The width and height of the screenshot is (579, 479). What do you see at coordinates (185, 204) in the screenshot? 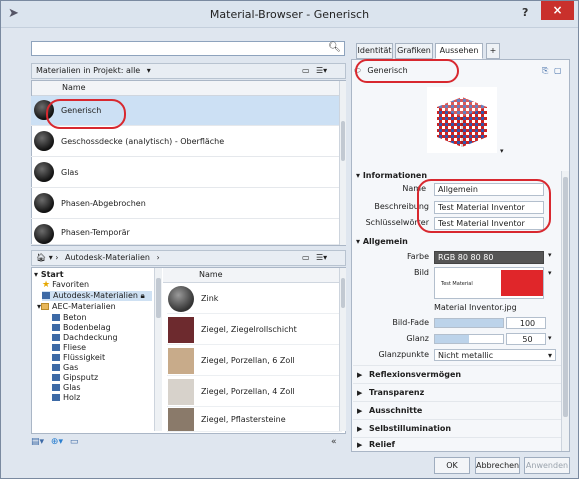
I see `material-row-phasen-abgebrochen: Phasen-Abgebrochen` at bounding box center [185, 204].